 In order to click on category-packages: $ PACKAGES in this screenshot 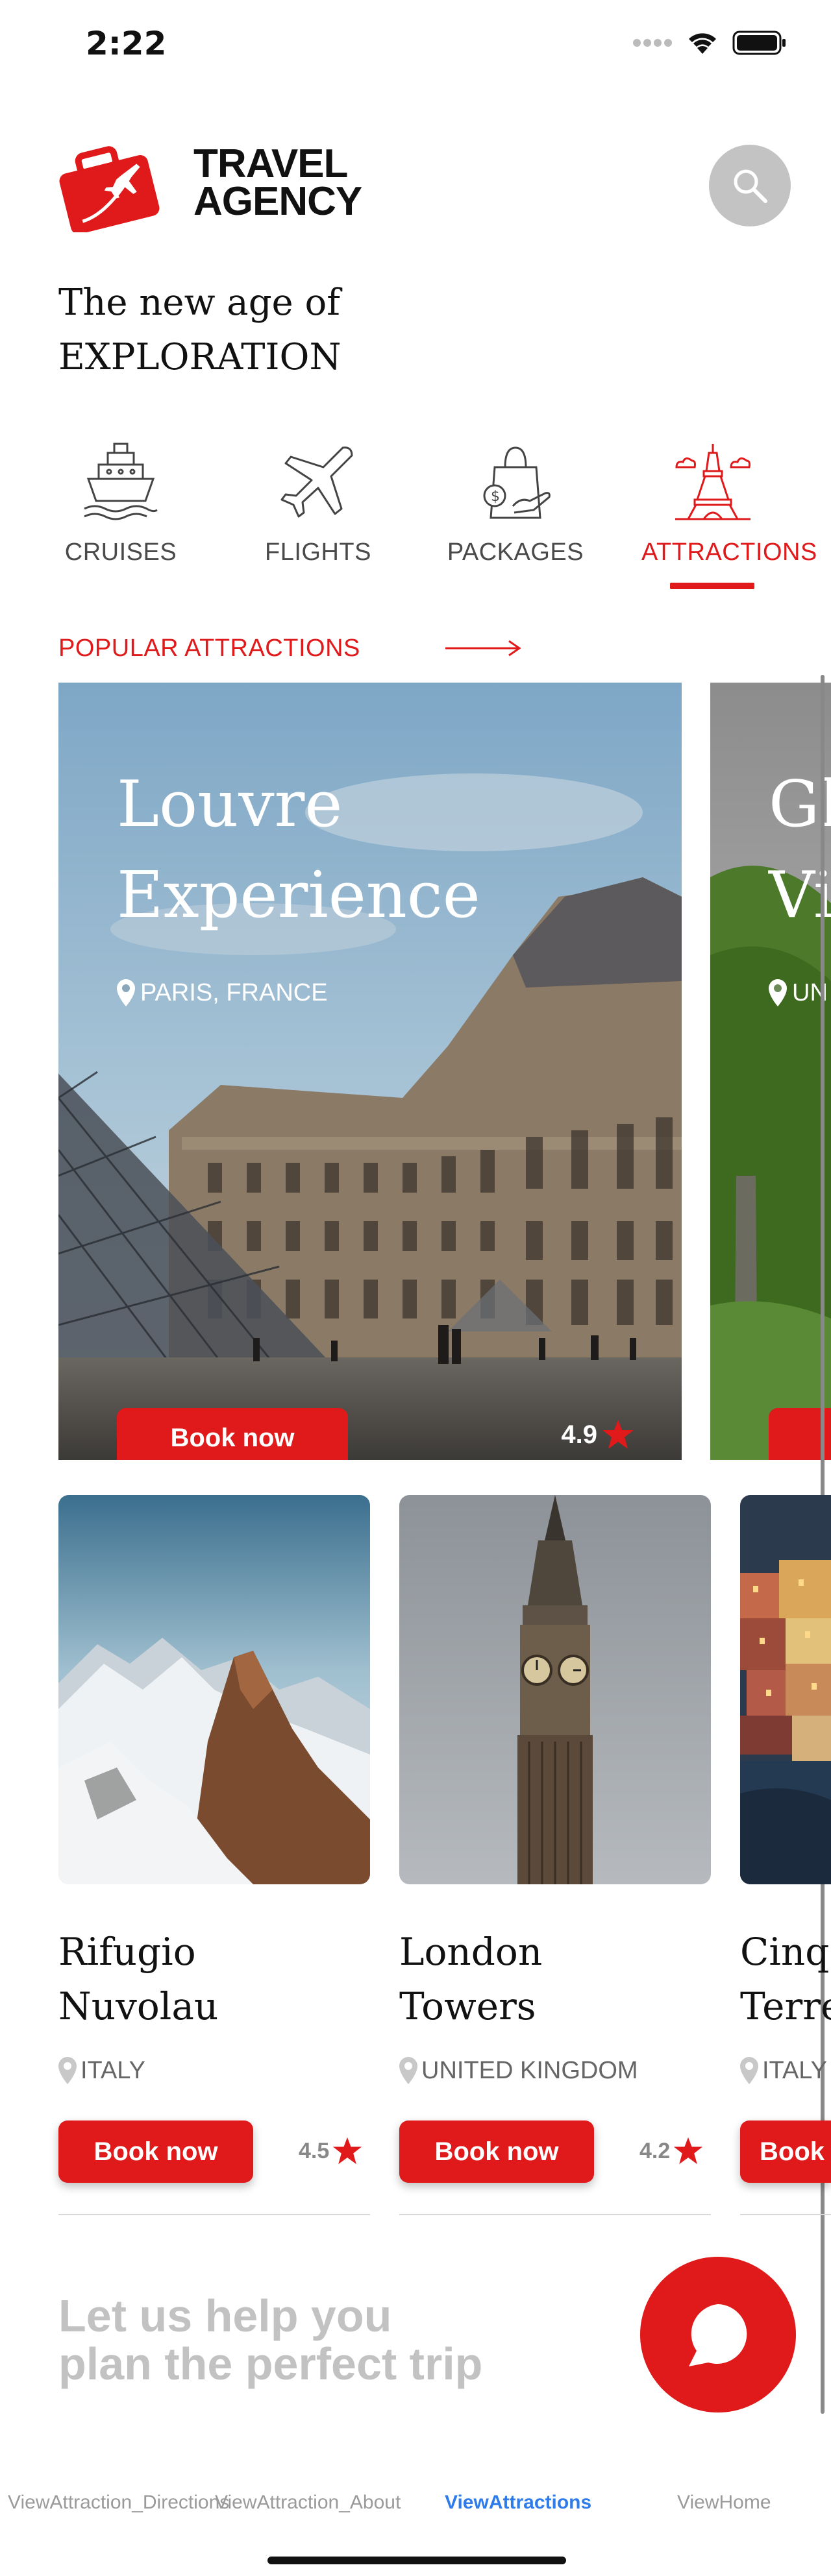, I will do `click(515, 503)`.